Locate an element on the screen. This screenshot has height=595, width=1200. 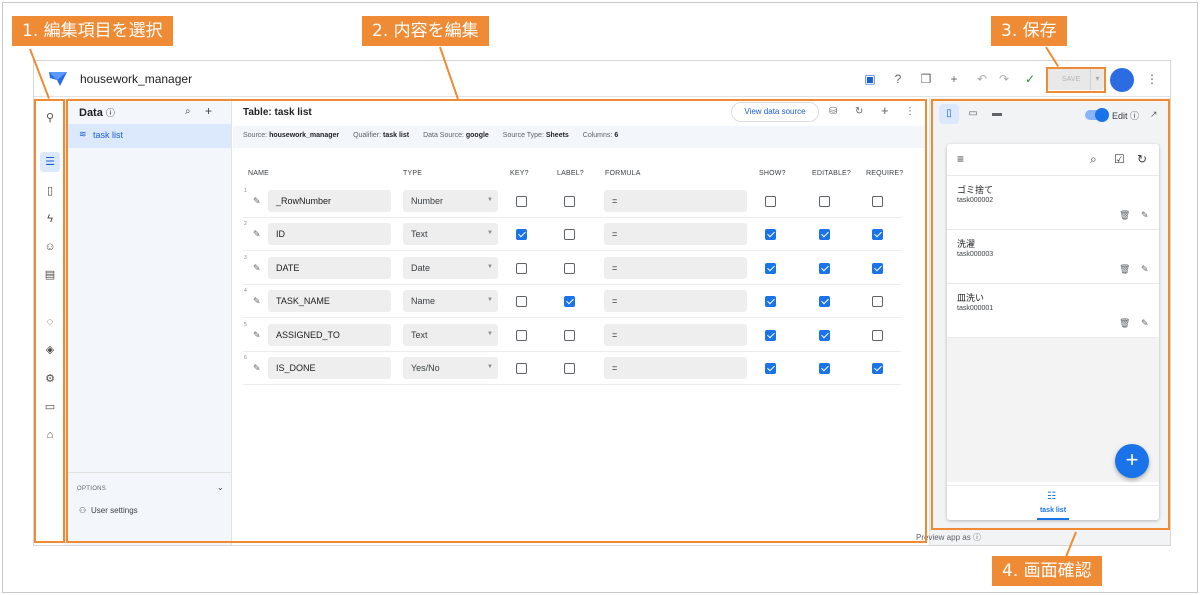
annotation-label-1: 1. 編集項目を選択 is located at coordinates (92, 31).